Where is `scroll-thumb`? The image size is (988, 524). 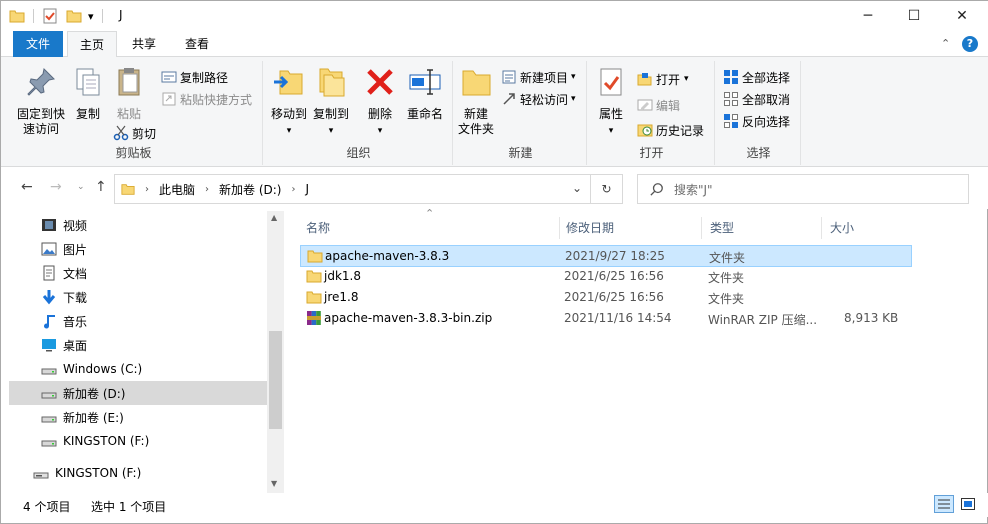
scroll-thumb is located at coordinates (275, 380).